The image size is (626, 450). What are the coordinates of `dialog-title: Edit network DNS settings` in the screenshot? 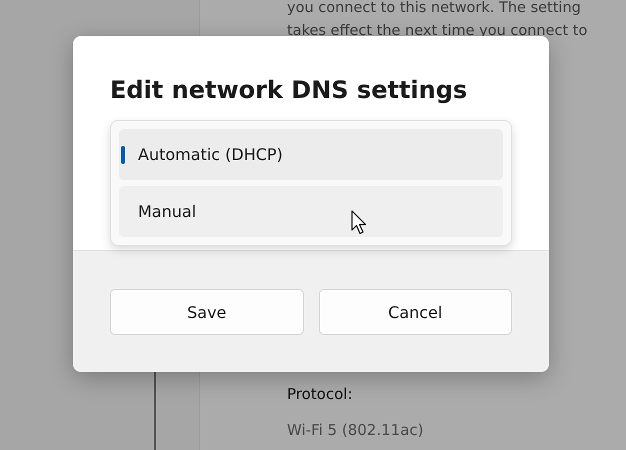 It's located at (289, 90).